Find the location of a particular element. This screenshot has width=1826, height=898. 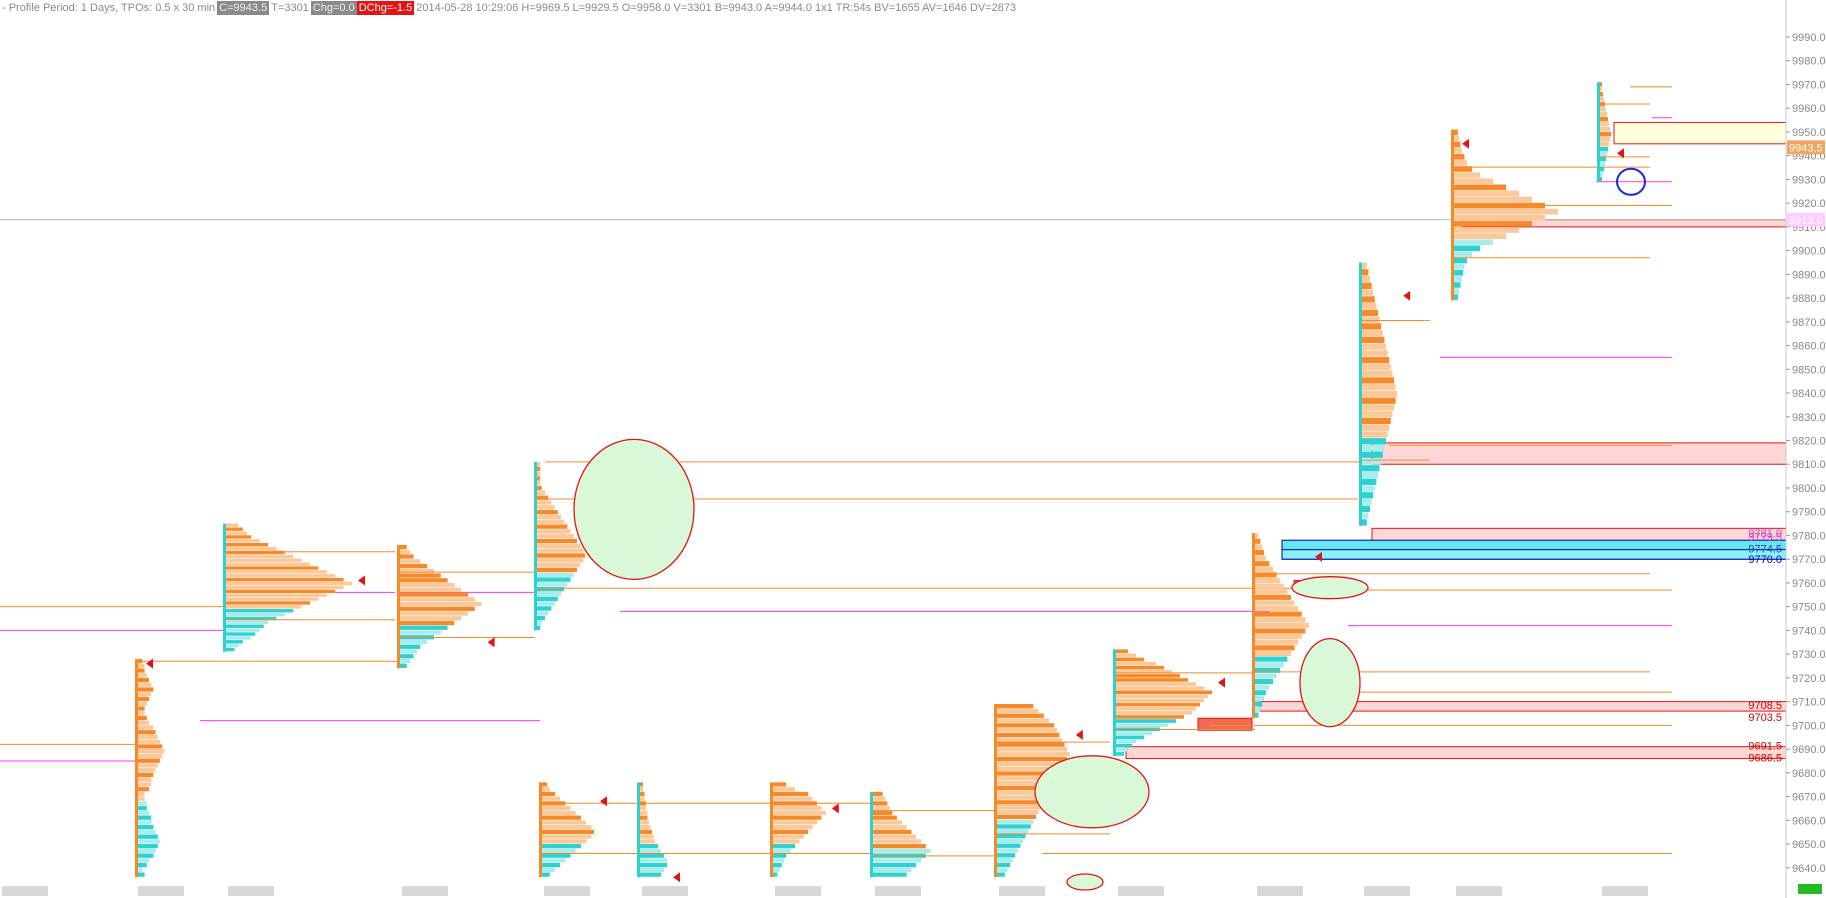

time-axis is located at coordinates (912, 890).